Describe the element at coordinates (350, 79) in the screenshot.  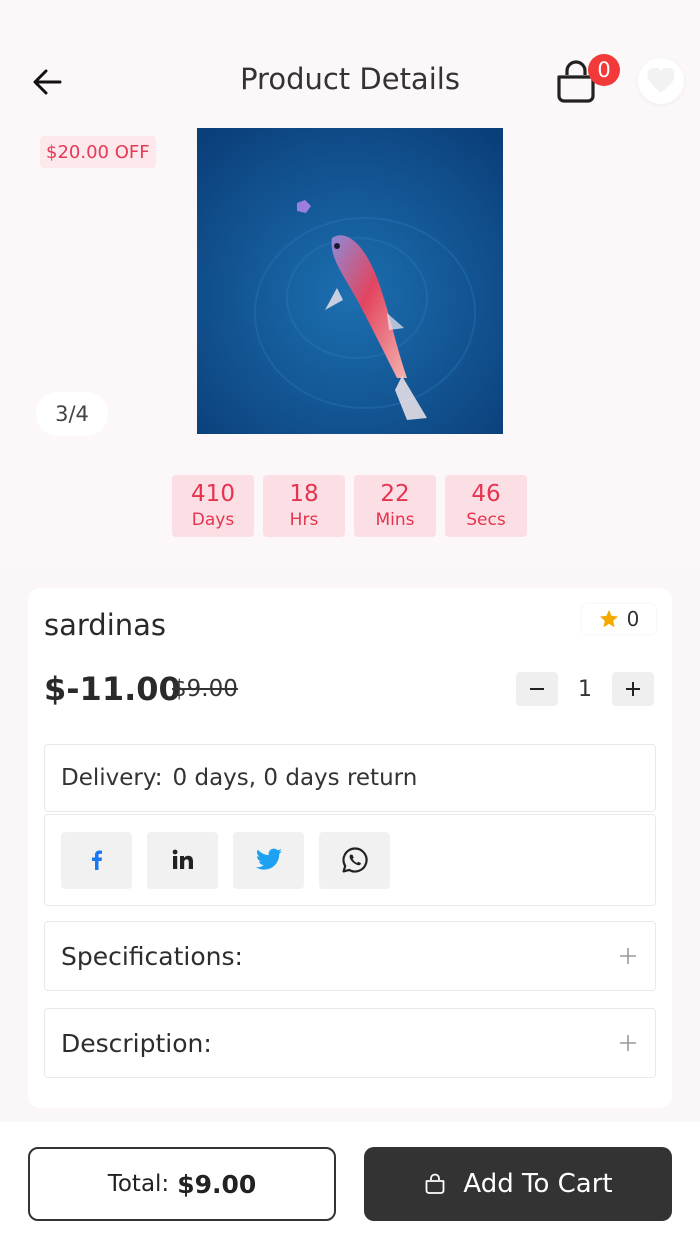
I see `page-title: Product Details` at that location.